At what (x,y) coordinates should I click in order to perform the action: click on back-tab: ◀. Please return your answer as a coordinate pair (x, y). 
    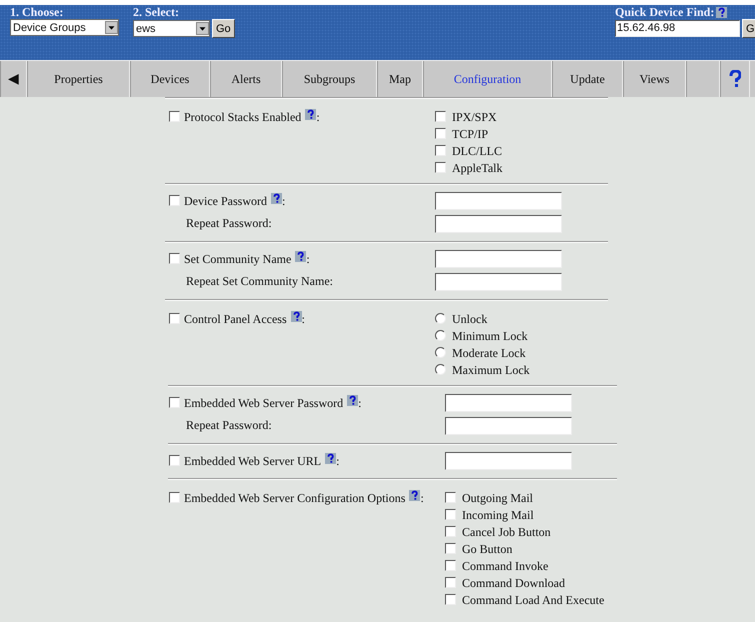
    Looking at the image, I should click on (13, 79).